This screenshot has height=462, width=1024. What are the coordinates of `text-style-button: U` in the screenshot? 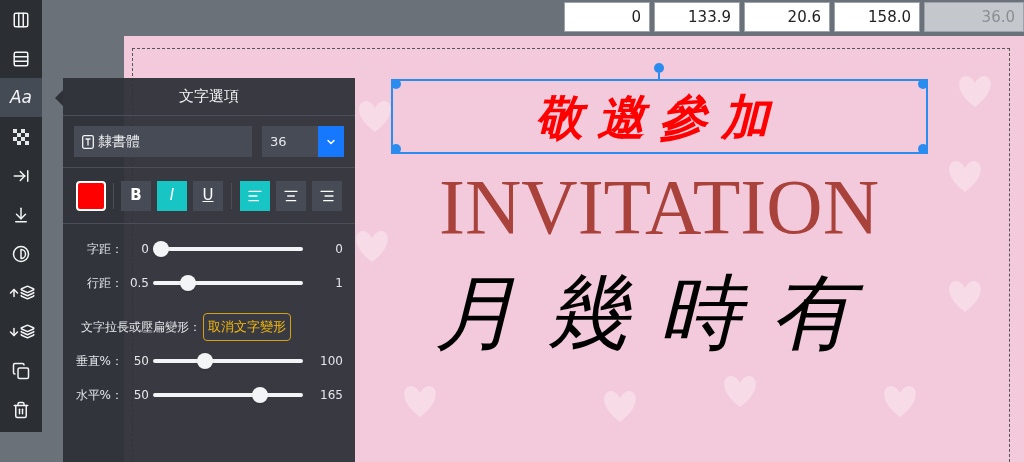 It's located at (208, 195).